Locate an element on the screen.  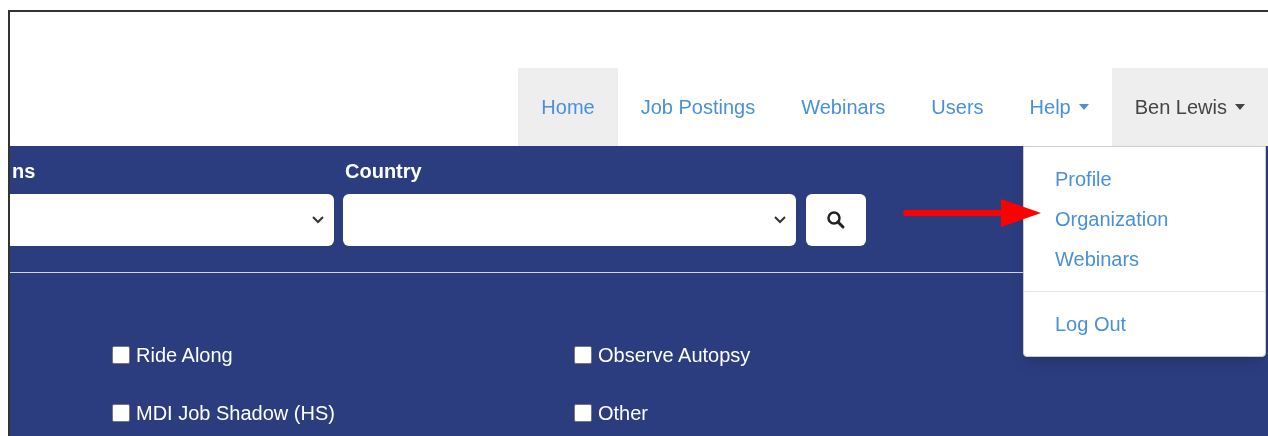
arrow-icon is located at coordinates (973, 213).